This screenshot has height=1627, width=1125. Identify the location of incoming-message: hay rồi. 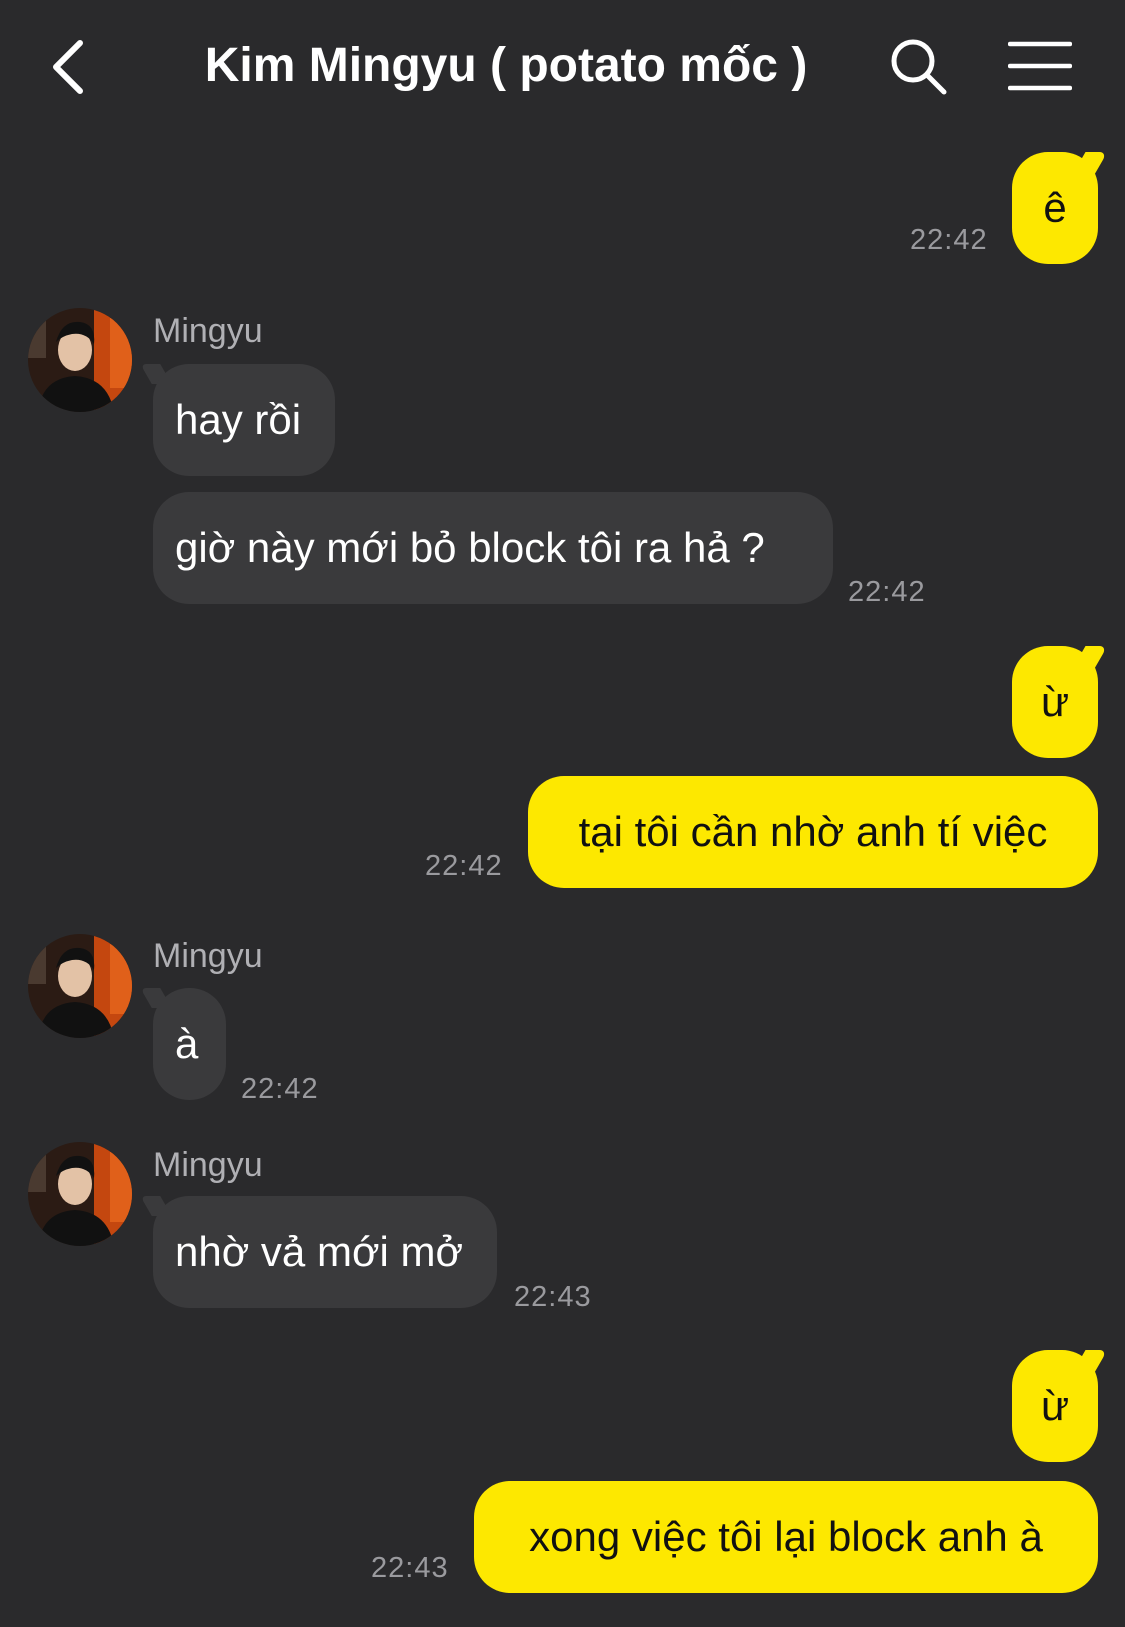
(244, 420).